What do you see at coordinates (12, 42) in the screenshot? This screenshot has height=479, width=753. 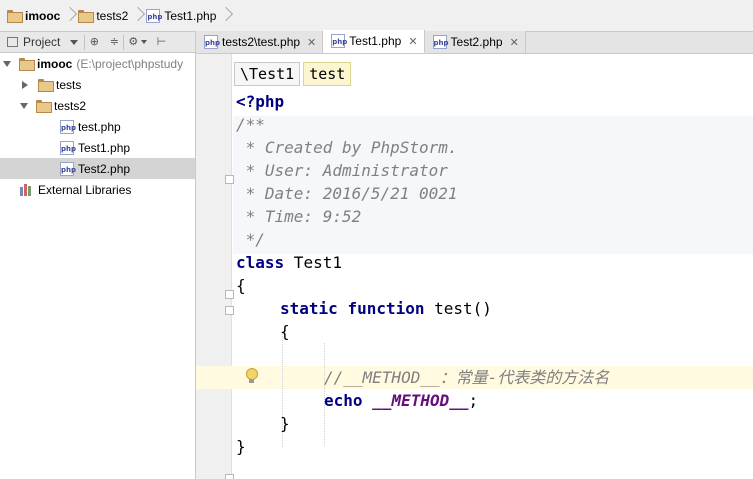 I see `project-view-icon` at bounding box center [12, 42].